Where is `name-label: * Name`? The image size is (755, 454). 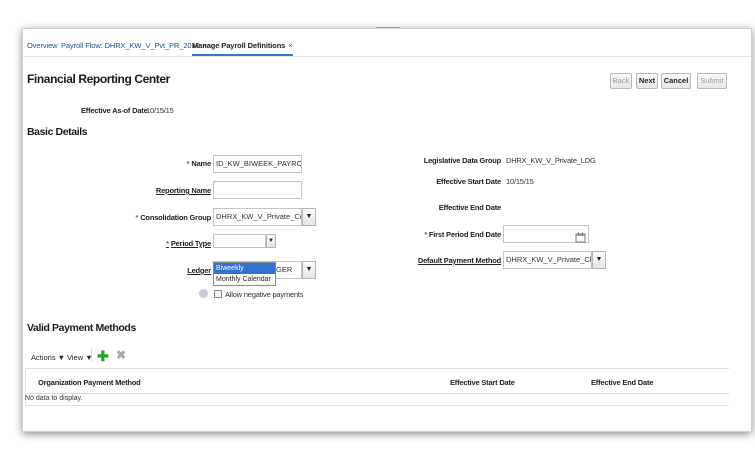
name-label: * Name is located at coordinates (177, 163).